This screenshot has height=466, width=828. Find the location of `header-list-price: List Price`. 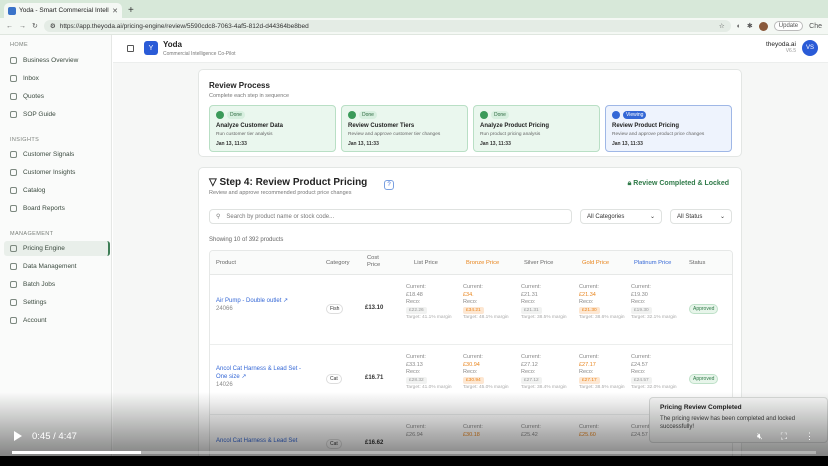

header-list-price: List Price is located at coordinates (426, 263).